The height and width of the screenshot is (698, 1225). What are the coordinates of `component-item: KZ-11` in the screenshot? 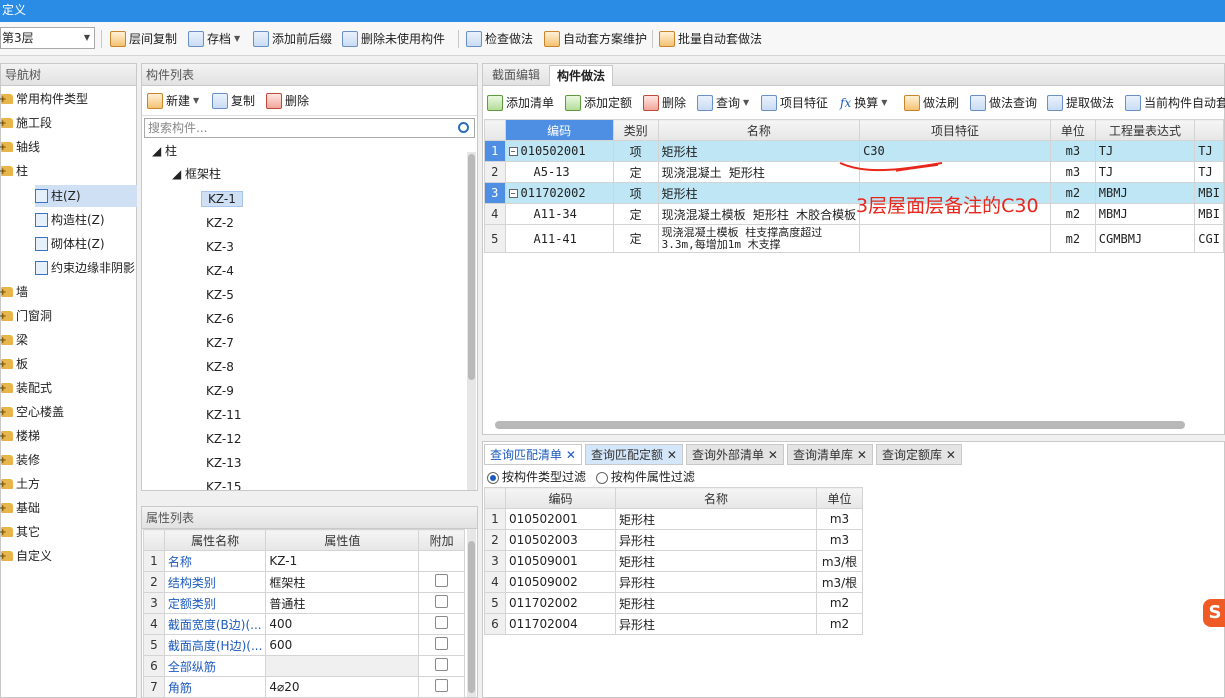 It's located at (223, 415).